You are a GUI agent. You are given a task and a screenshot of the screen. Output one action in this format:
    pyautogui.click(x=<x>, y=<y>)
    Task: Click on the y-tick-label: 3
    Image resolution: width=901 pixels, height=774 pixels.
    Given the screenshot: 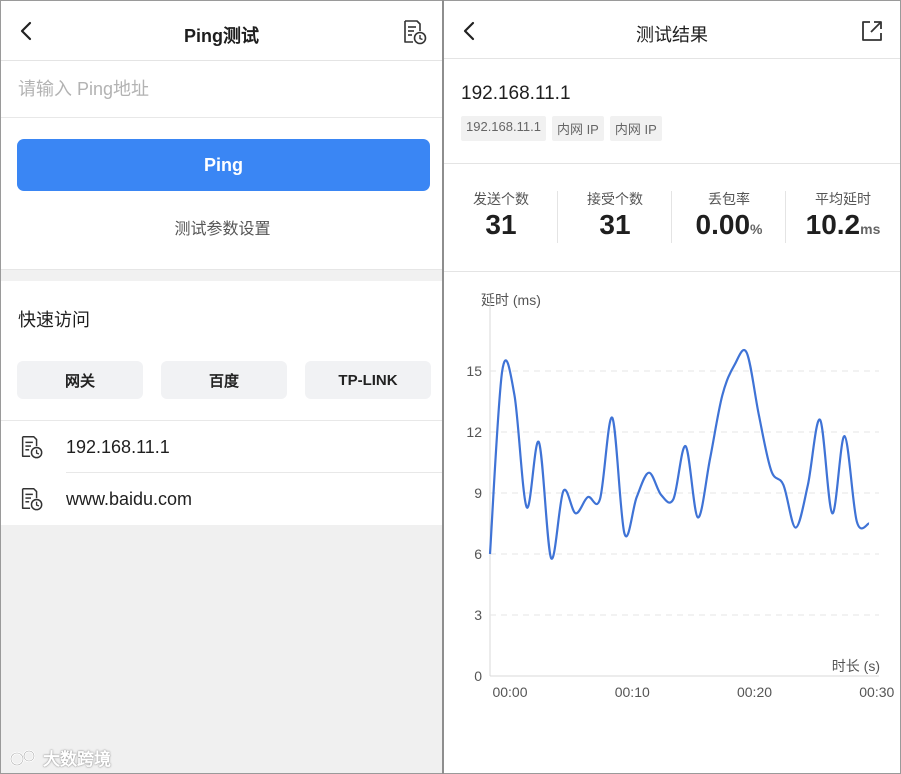 What is the action you would take?
    pyautogui.click(x=478, y=615)
    